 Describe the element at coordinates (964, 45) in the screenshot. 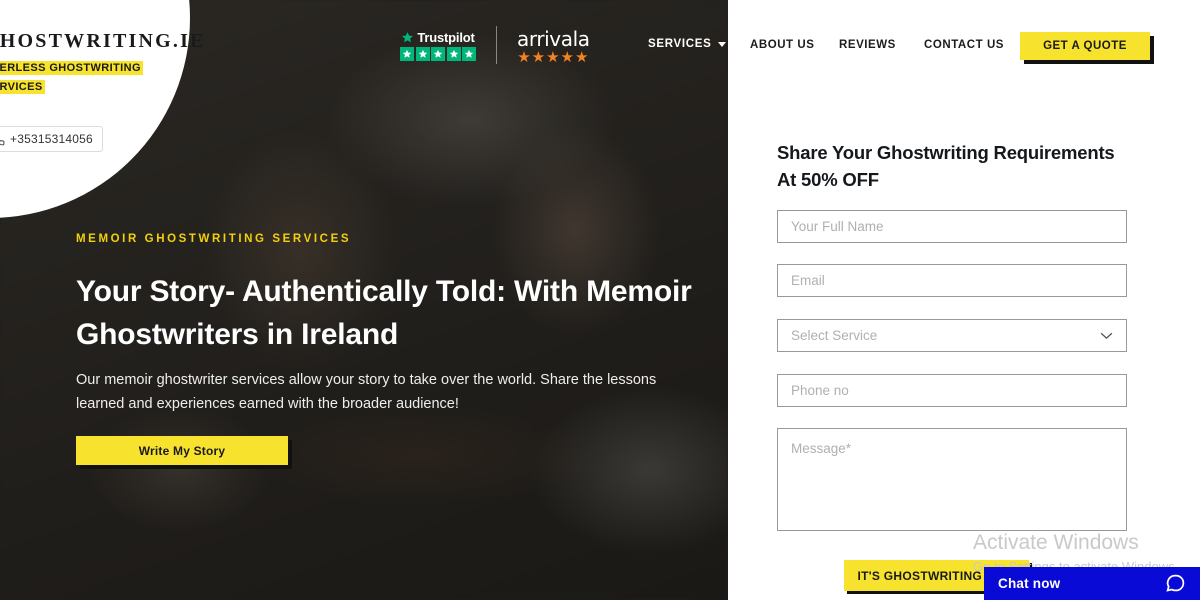

I see `nav-item-contact-us: CONTACT US` at that location.